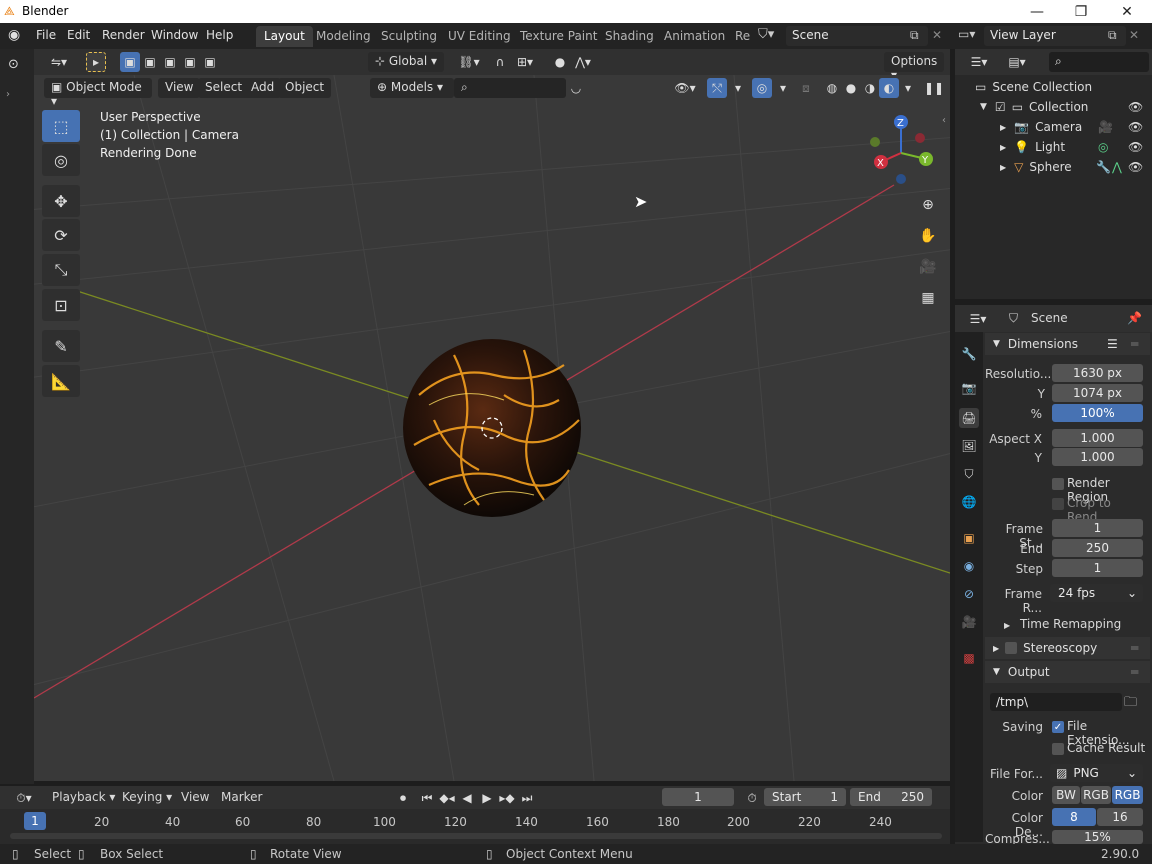 The width and height of the screenshot is (1152, 864). I want to click on view-layer-tab-icon: 🖼, so click(969, 446).